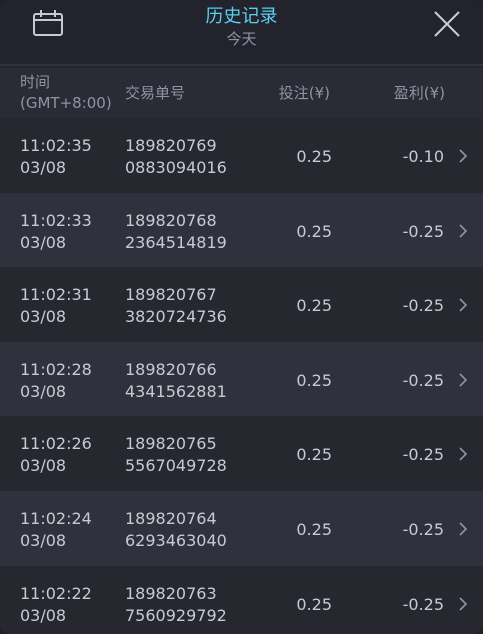  Describe the element at coordinates (241, 93) in the screenshot. I see `table-header: 时间 (GMT+8:00) 交易单号 投注(¥) 盈利(¥)` at that location.